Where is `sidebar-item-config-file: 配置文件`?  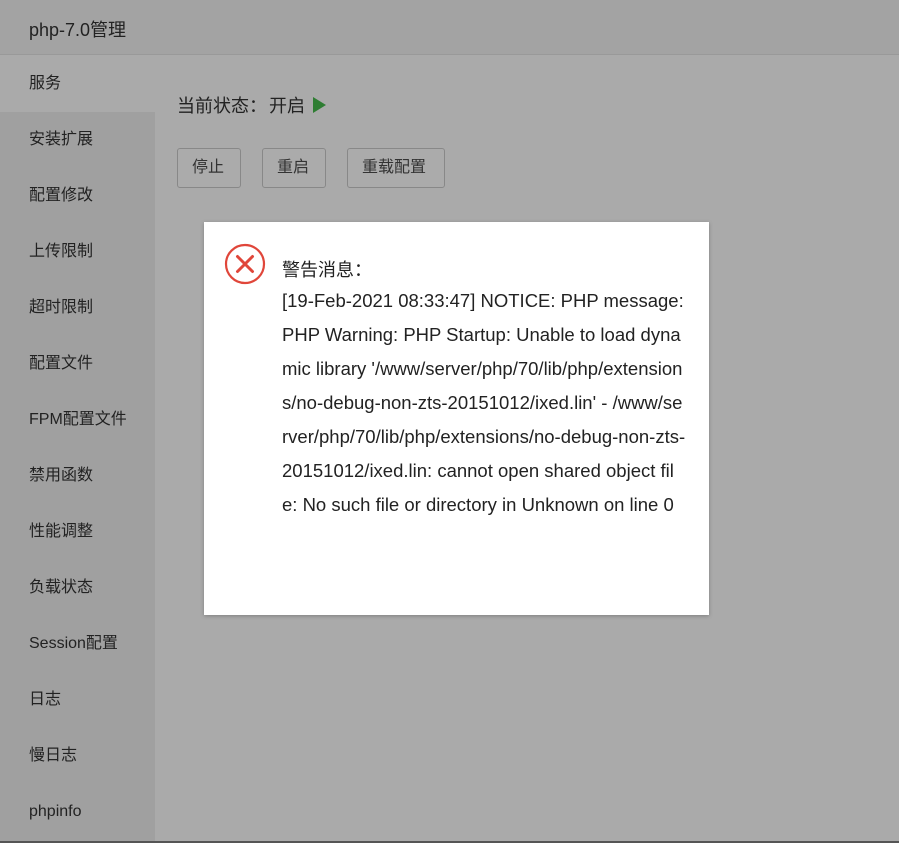
sidebar-item-config-file: 配置文件 is located at coordinates (77, 364).